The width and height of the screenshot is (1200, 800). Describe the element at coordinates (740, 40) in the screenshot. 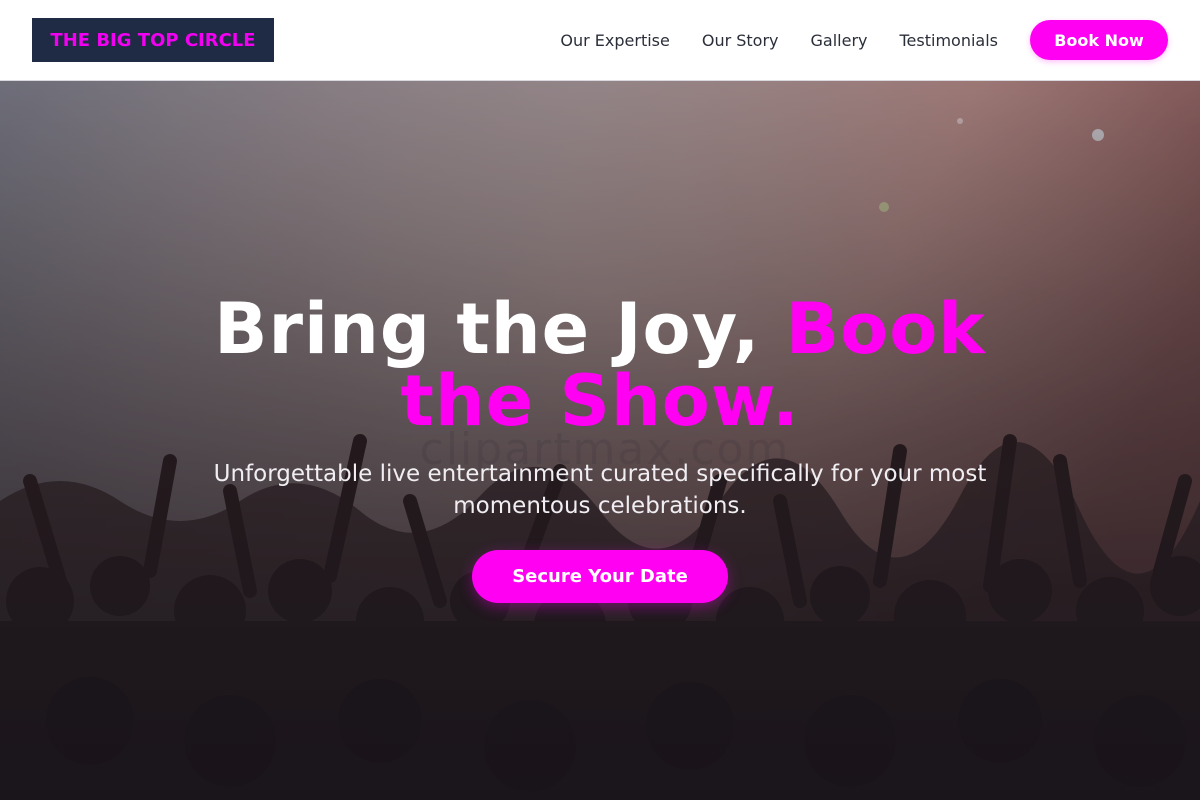

I see `nav-link-our-story: Our Story` at that location.